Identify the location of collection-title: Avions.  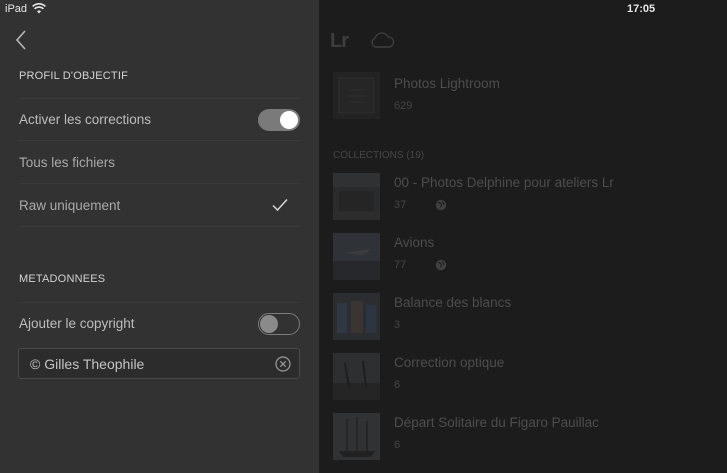
(414, 242).